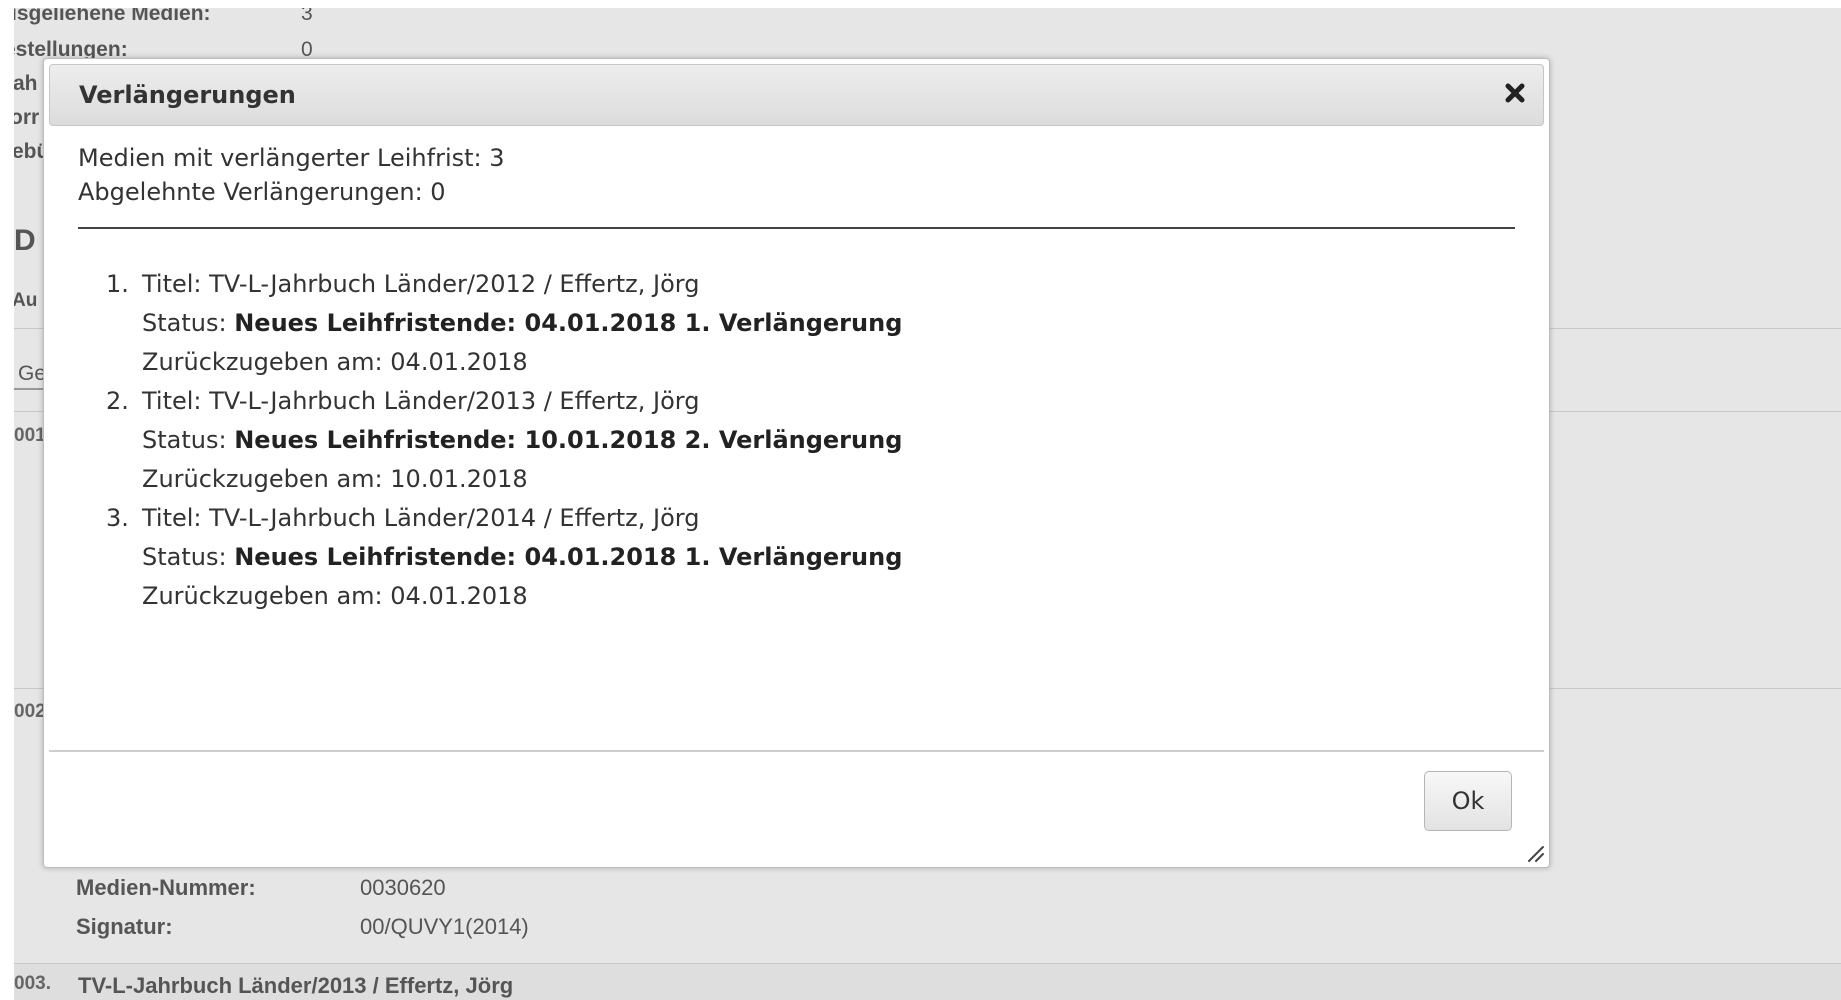  Describe the element at coordinates (1515, 93) in the screenshot. I see `close-icon` at that location.